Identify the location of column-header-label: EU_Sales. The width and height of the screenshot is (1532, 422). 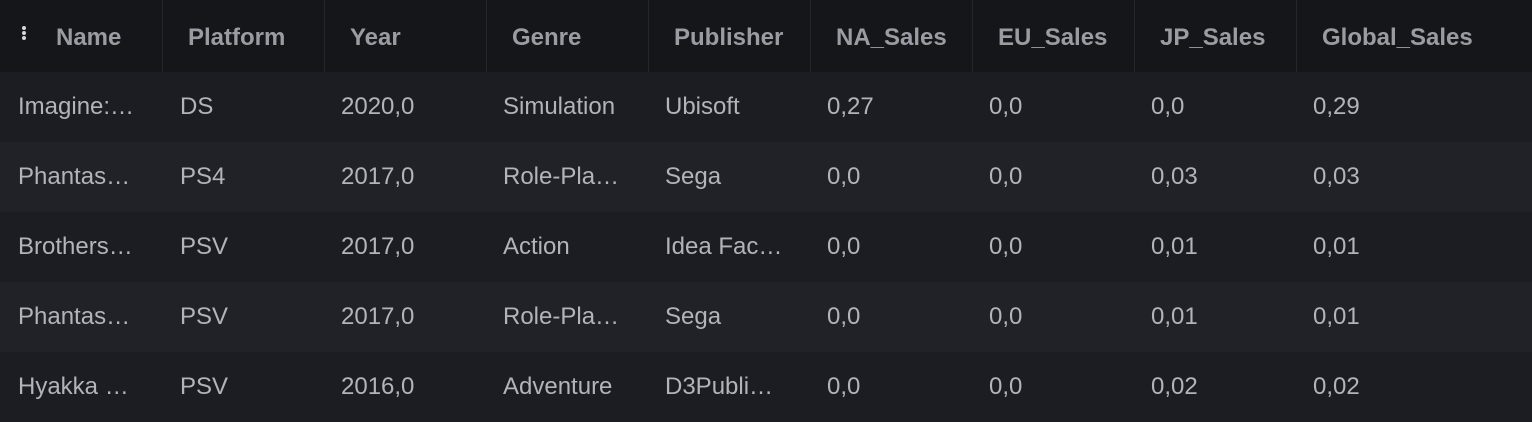
(1053, 37).